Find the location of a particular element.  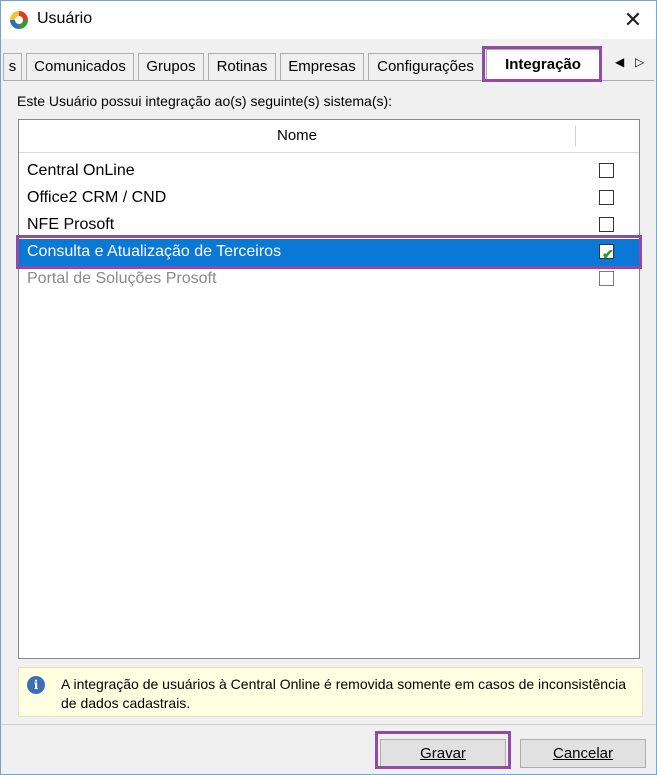

tab-comunicados: Comunicados is located at coordinates (80, 66).